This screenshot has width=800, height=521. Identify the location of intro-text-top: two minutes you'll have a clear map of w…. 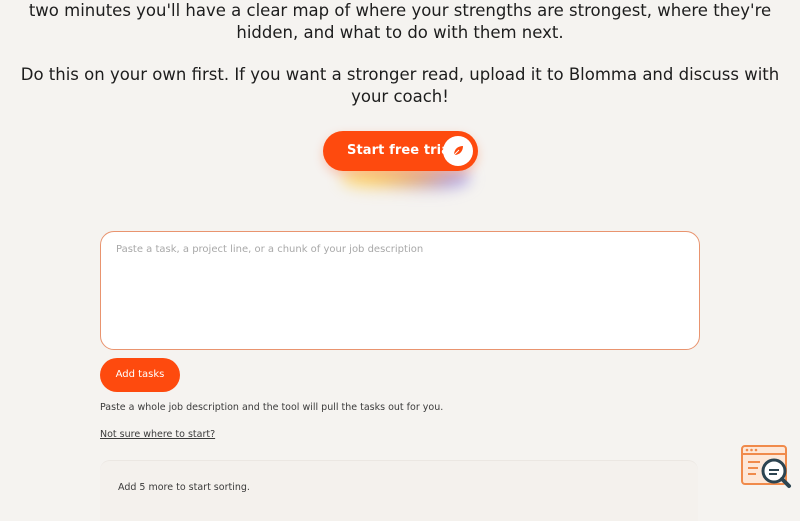
(400, 21).